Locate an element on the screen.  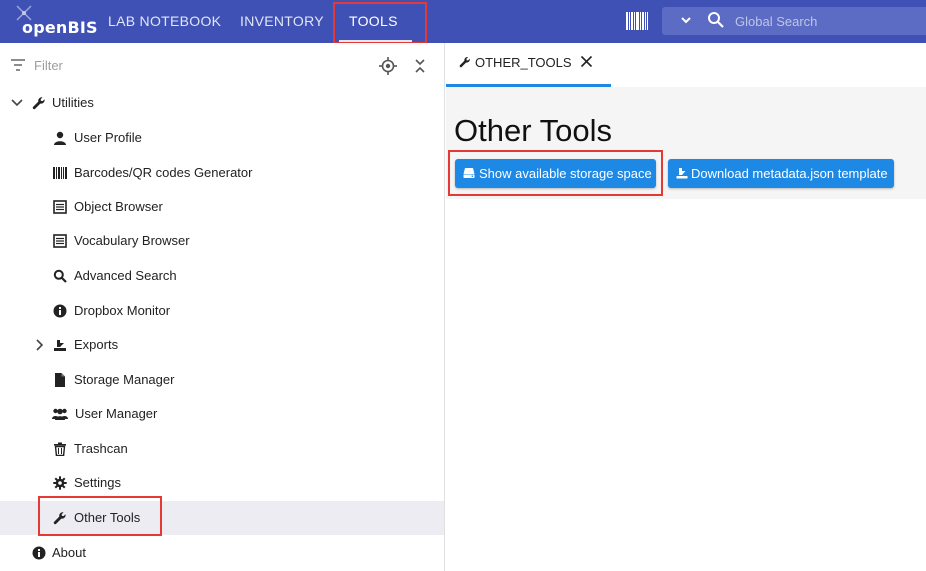
sidebar-item-label: Dropbox Monitor is located at coordinates (122, 310).